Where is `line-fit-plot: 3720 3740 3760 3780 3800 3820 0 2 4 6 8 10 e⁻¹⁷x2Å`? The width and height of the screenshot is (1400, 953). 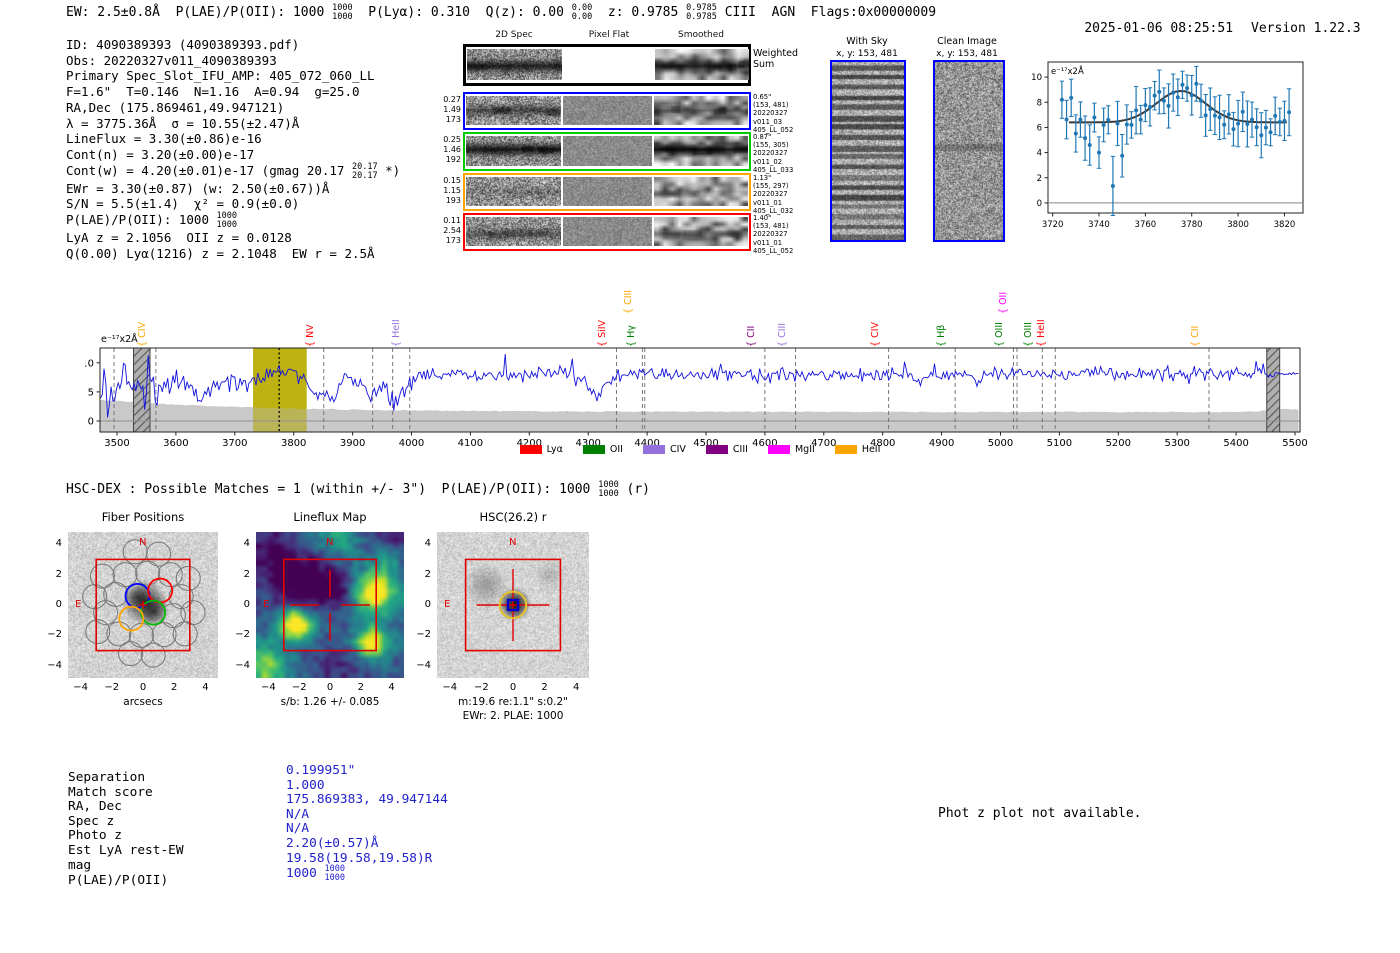
line-fit-plot: 3720 3740 3760 3780 3800 3820 0 2 4 6 8 10 e⁻¹⁷x2Å is located at coordinates (1167, 145).